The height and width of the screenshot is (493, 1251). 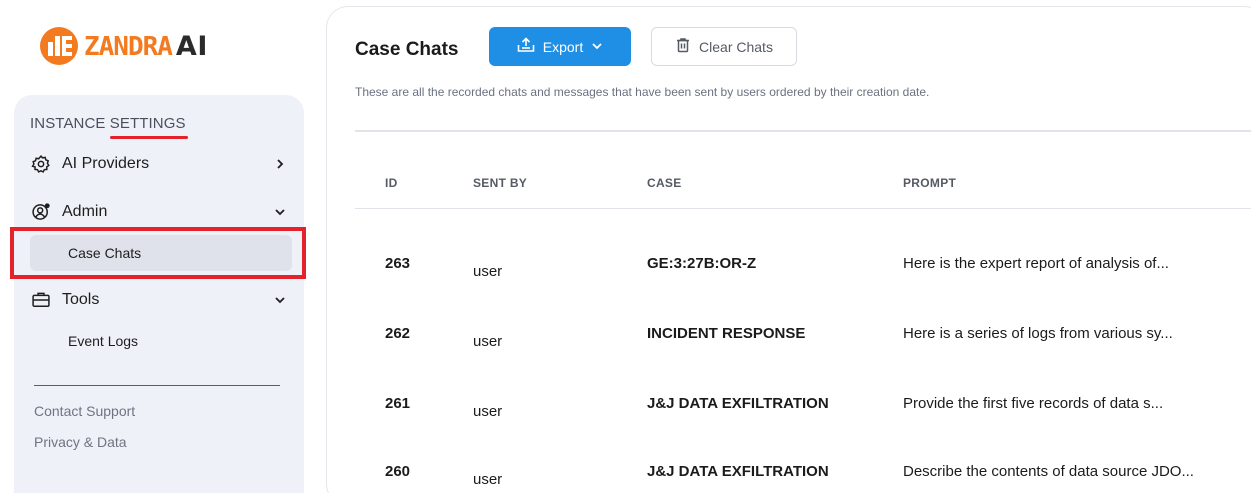 I want to click on export-button: Export, so click(x=560, y=46).